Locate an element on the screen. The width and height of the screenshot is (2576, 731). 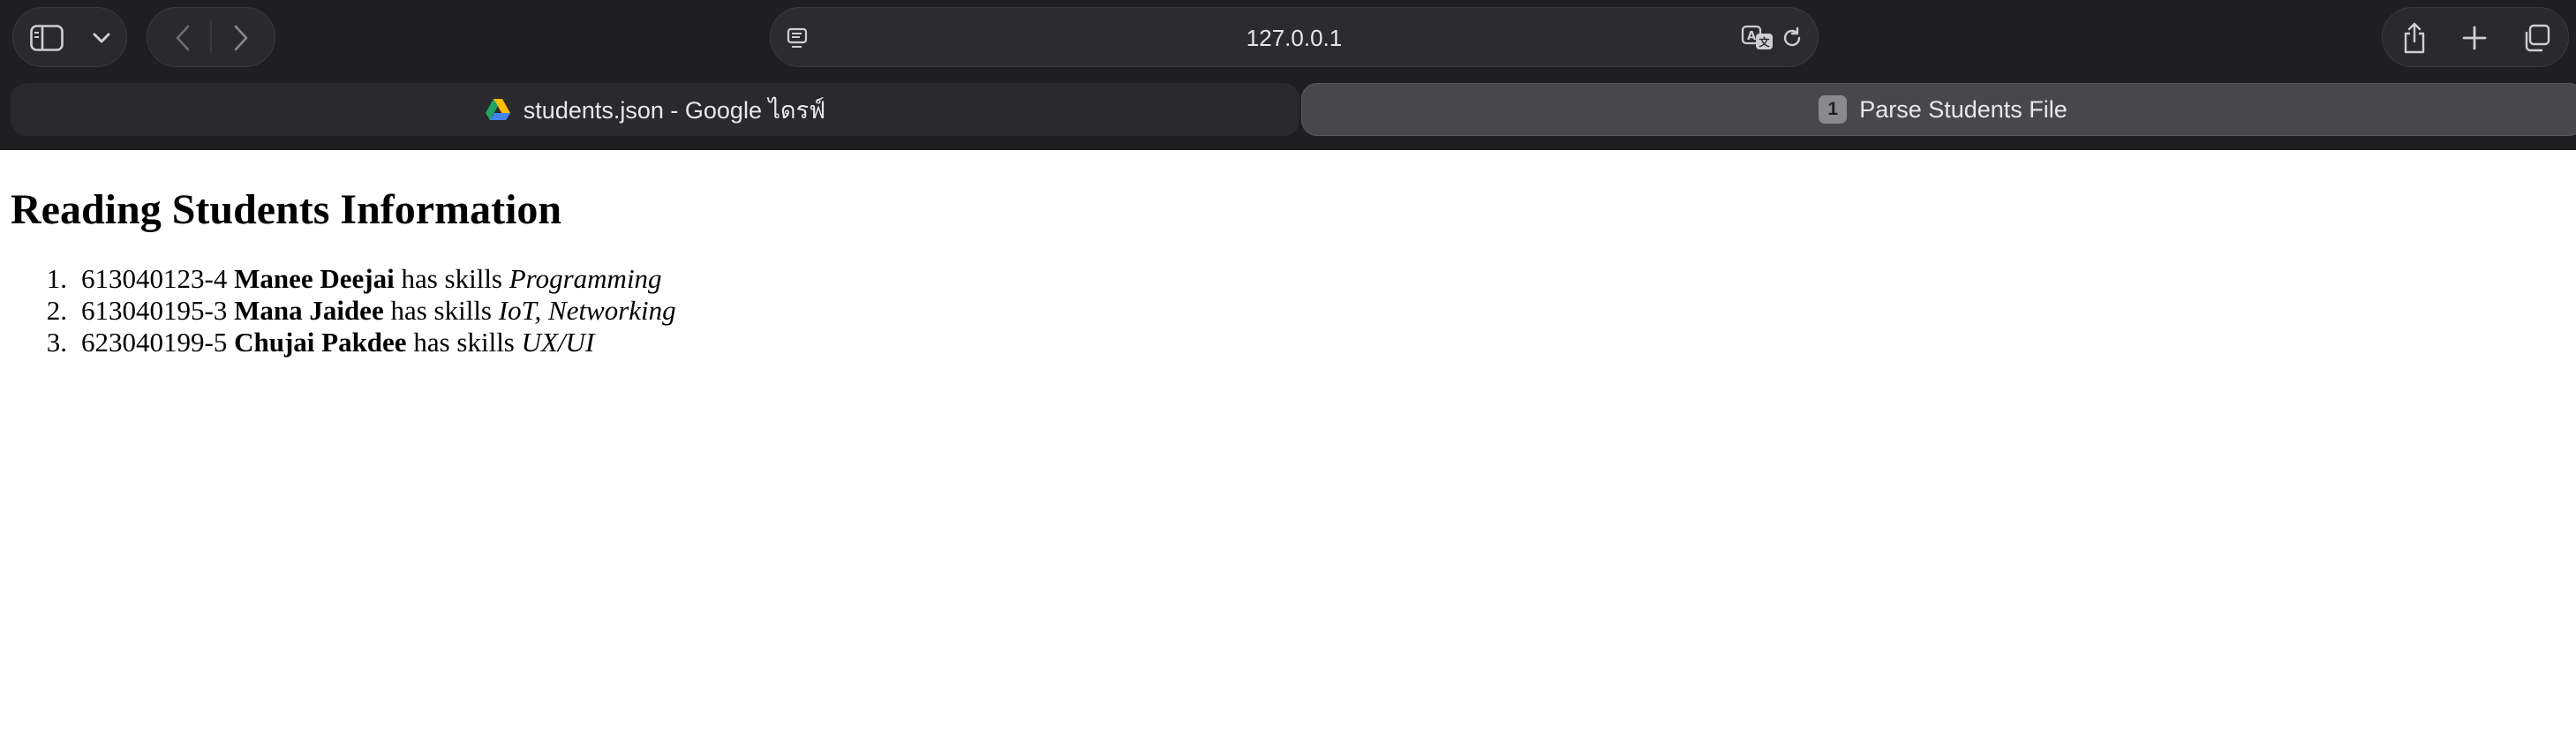
page-title: Reading Students Information is located at coordinates (287, 210).